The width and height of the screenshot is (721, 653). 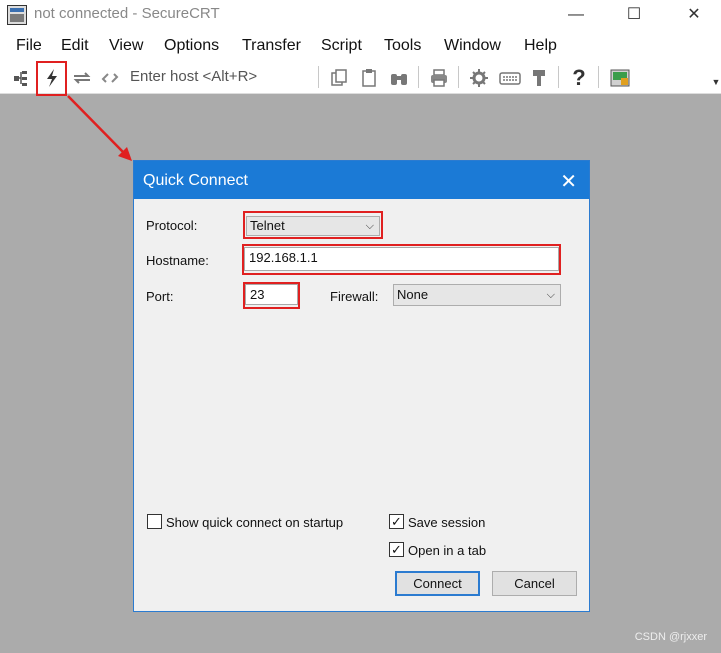 I want to click on highlight-hostname, so click(x=401, y=259).